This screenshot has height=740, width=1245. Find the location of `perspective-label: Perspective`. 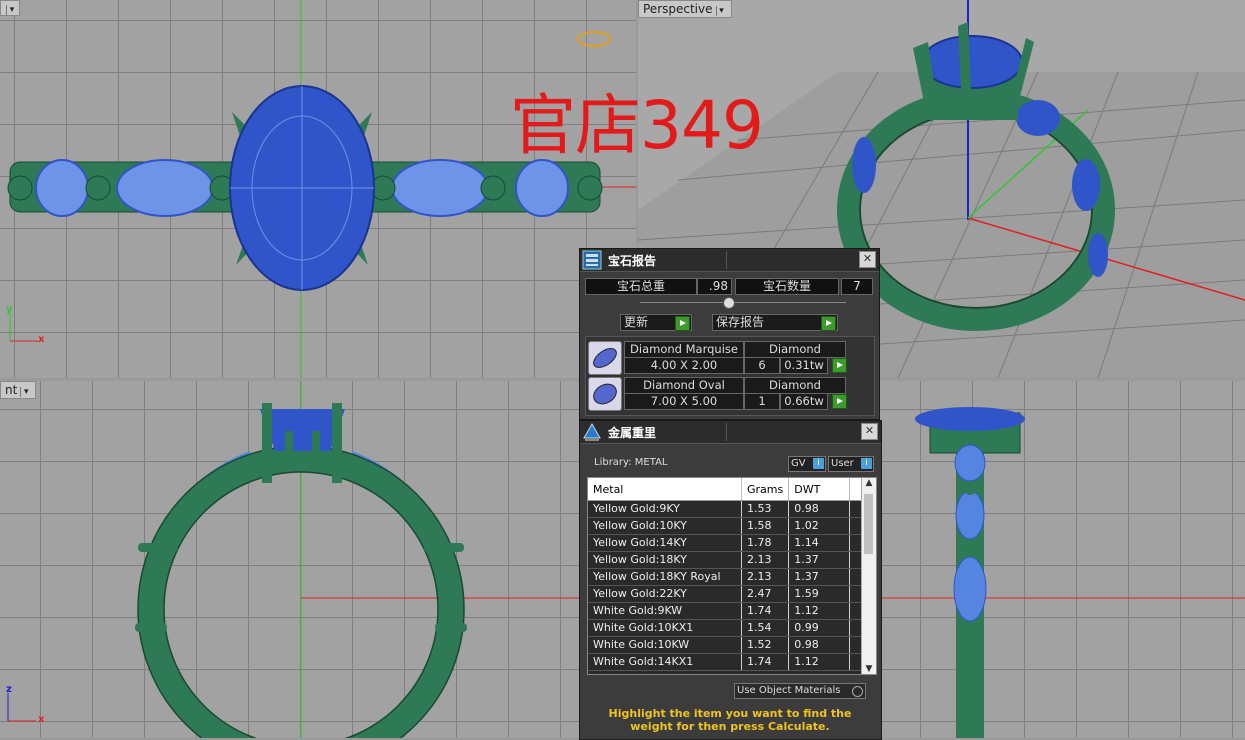

perspective-label: Perspective is located at coordinates (678, 9).